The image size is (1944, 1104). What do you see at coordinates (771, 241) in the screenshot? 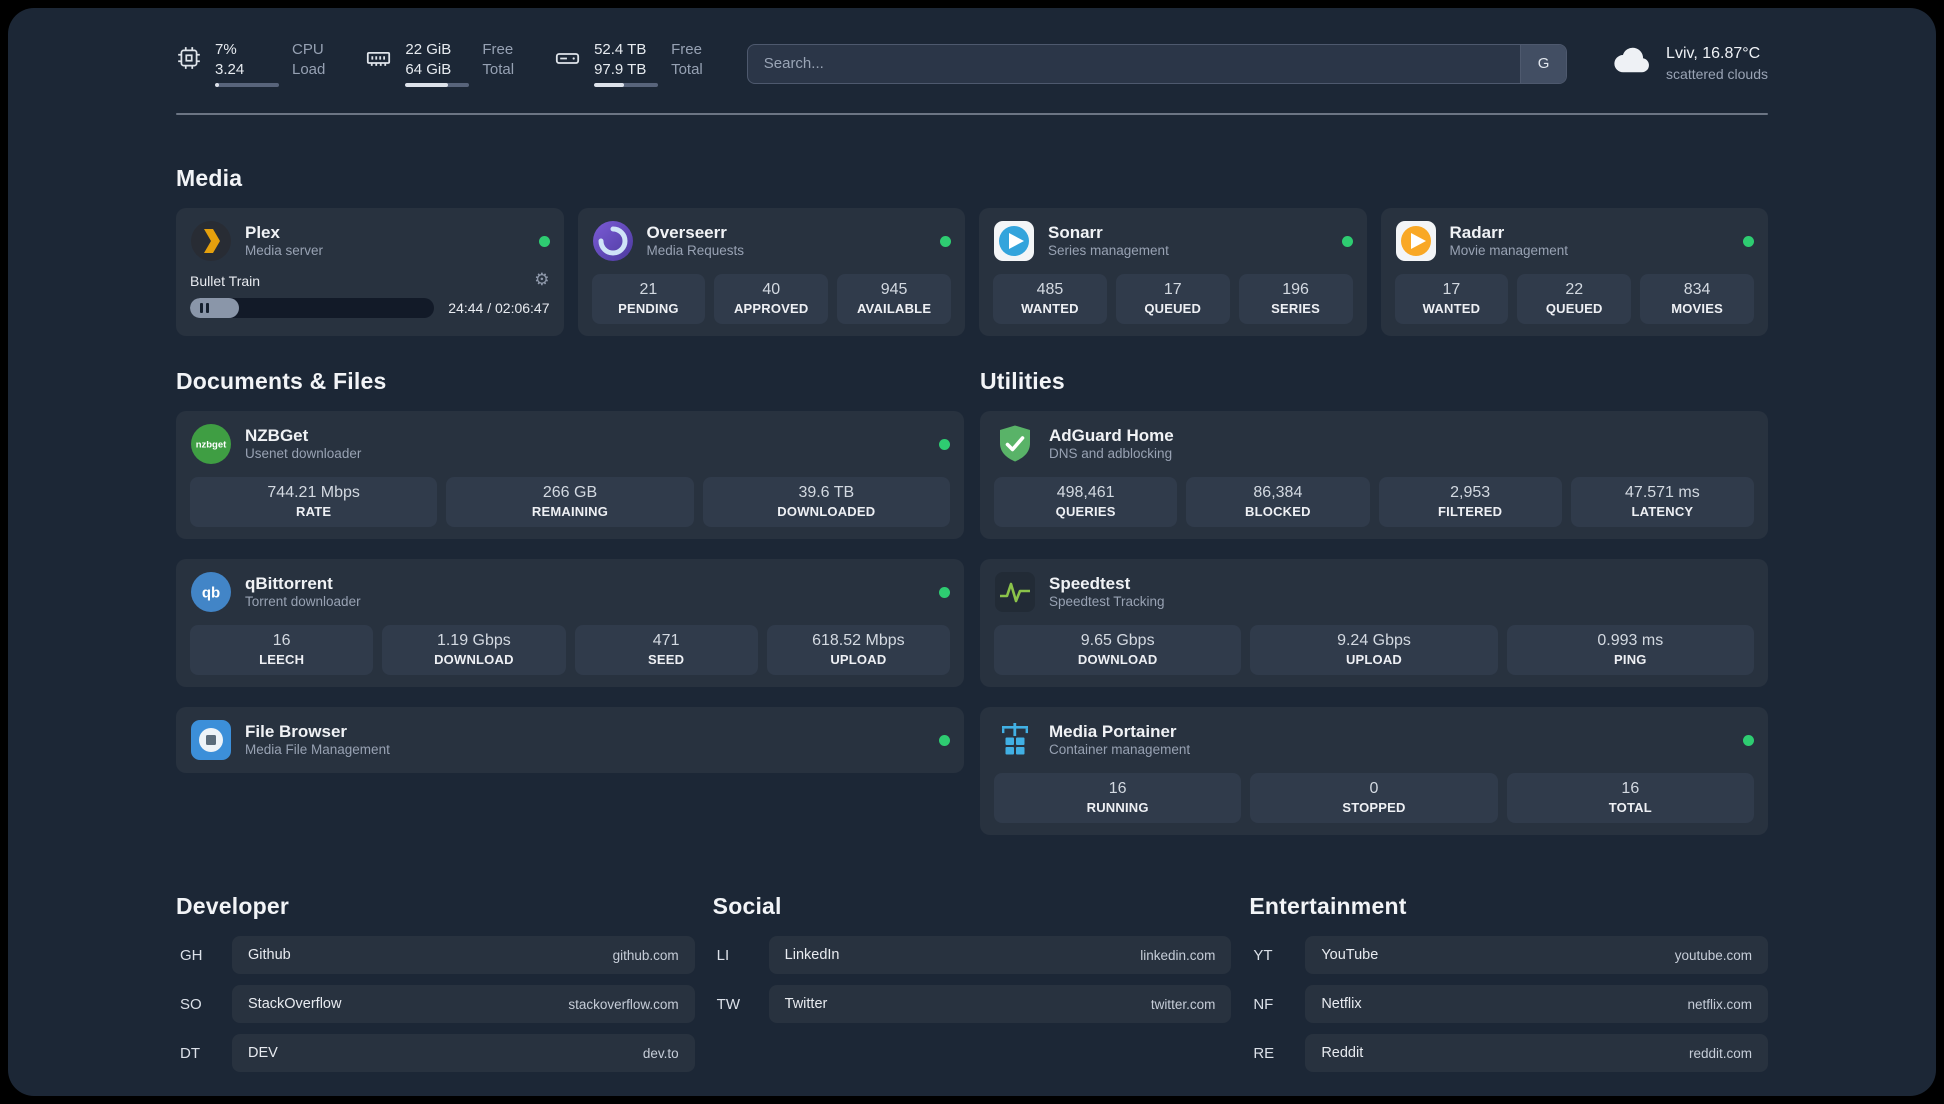
I see `overseerr-header: Overseerr Media Requests` at bounding box center [771, 241].